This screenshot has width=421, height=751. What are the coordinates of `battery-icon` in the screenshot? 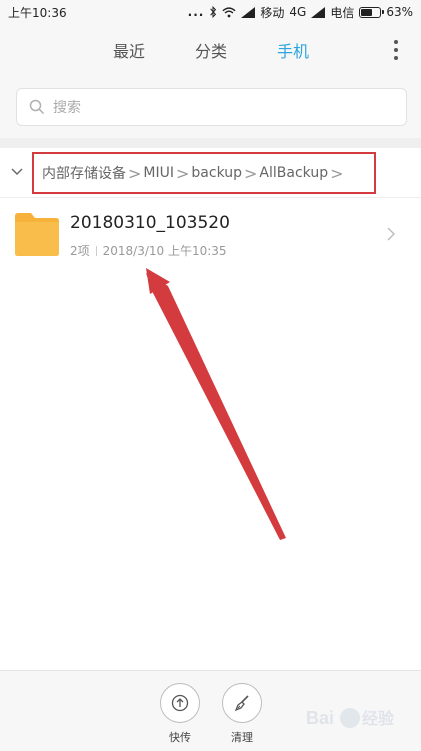 It's located at (372, 12).